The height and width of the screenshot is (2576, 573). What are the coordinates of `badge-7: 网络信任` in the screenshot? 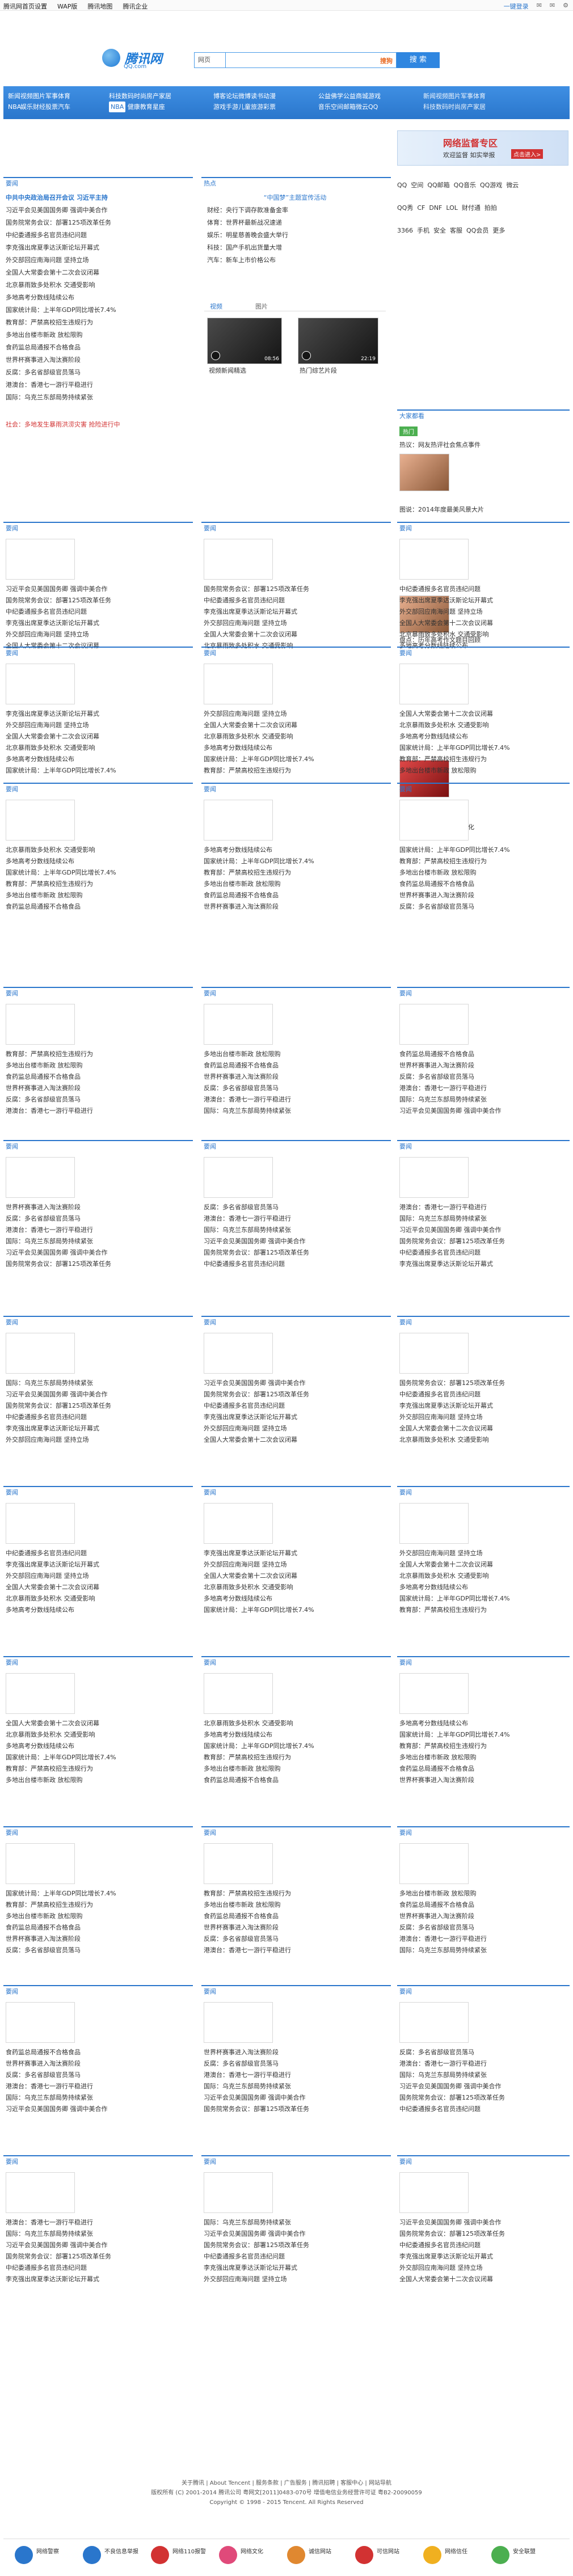 It's located at (451, 2555).